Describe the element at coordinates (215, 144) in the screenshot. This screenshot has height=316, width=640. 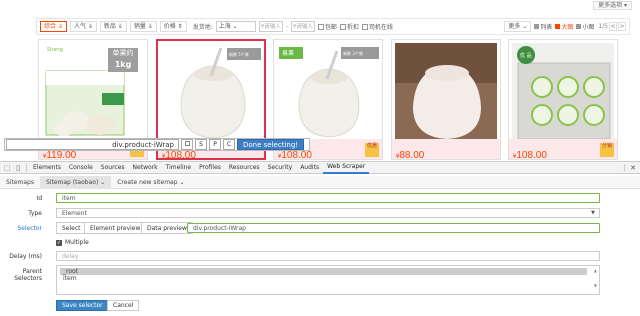
I see `select-p-button: P` at that location.